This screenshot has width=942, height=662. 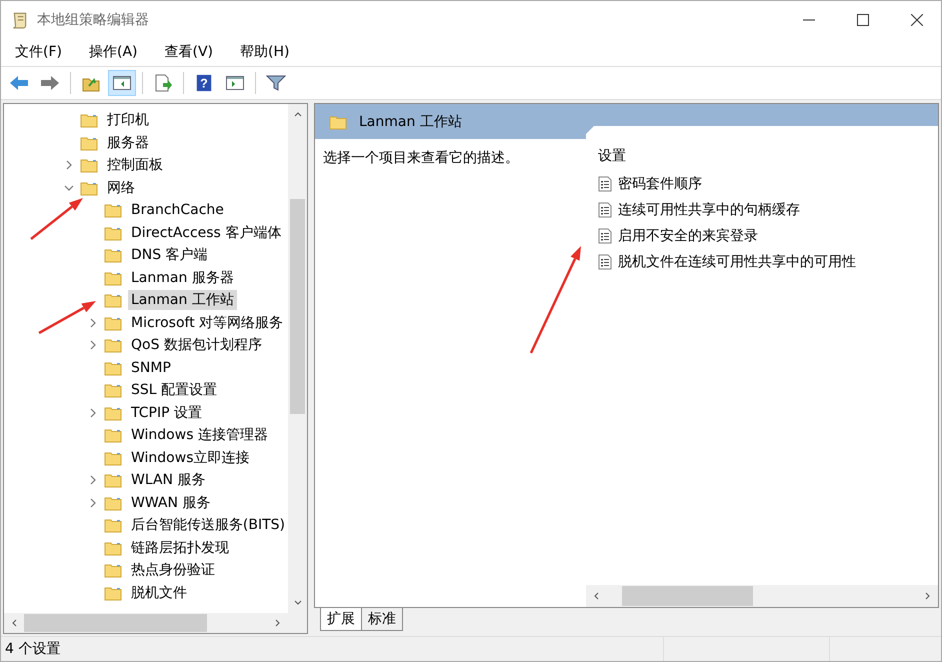 What do you see at coordinates (69, 187) in the screenshot?
I see `collapse-chevron-icon` at bounding box center [69, 187].